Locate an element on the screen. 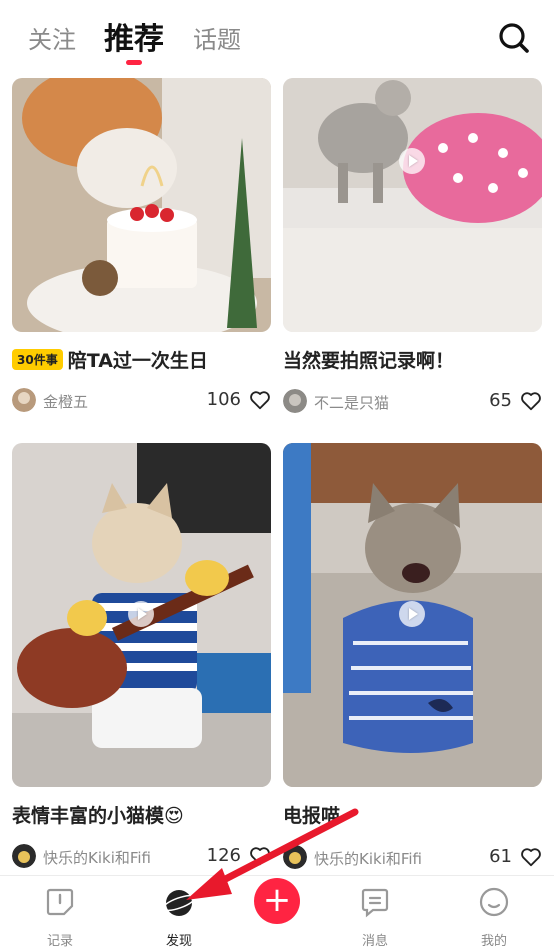 Image resolution: width=554 pixels, height=949 pixels. add-post-button: + is located at coordinates (277, 901).